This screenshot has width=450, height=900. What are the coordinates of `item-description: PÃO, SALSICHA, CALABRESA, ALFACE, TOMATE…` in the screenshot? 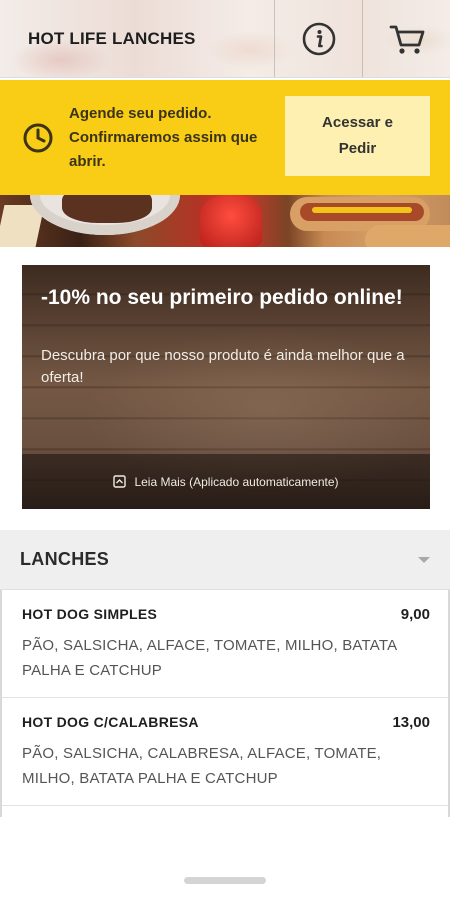 It's located at (202, 766).